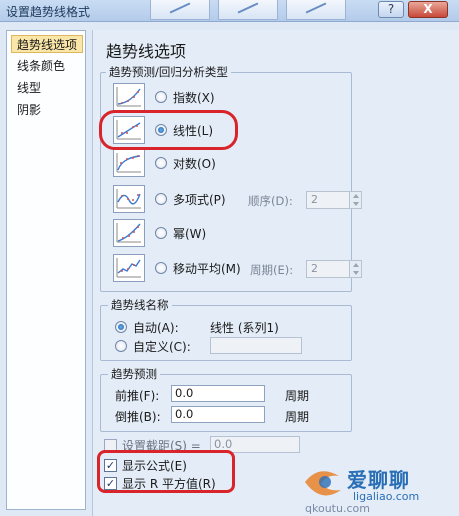  I want to click on name-custom-radio, so click(121, 346).